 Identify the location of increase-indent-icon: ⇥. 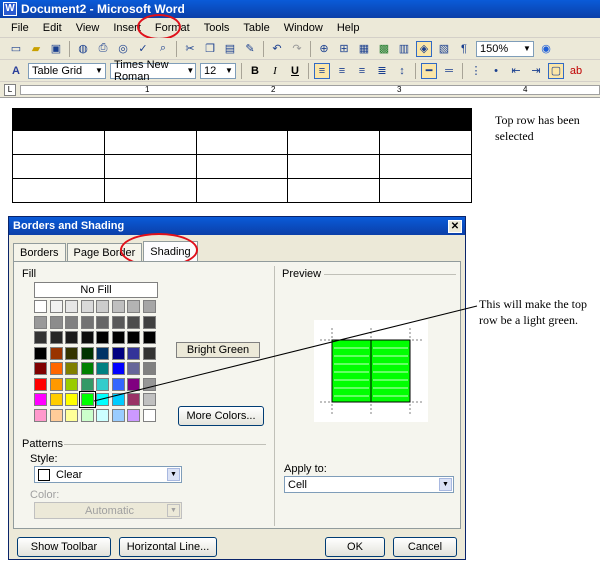
(536, 71).